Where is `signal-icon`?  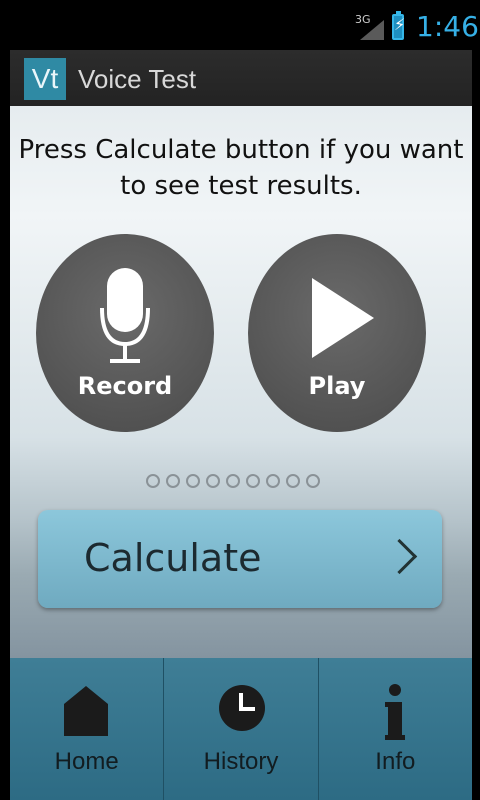 signal-icon is located at coordinates (372, 30).